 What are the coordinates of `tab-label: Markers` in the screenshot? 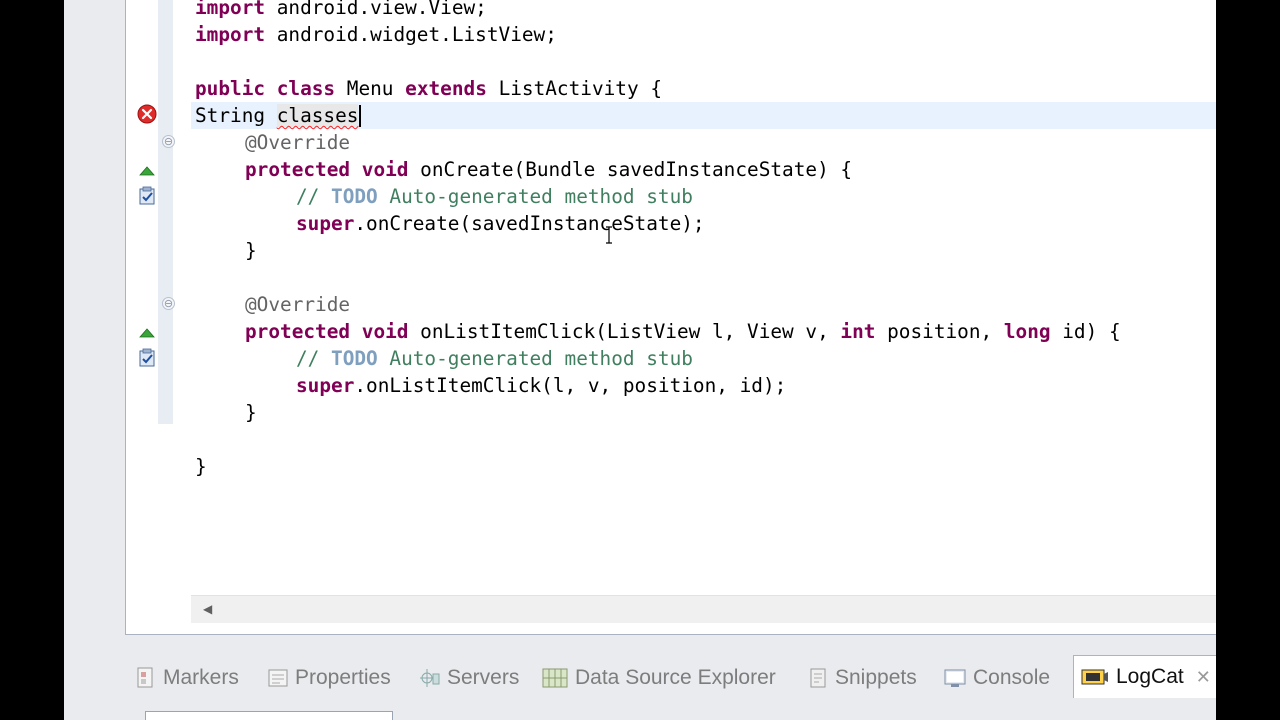 It's located at (201, 677).